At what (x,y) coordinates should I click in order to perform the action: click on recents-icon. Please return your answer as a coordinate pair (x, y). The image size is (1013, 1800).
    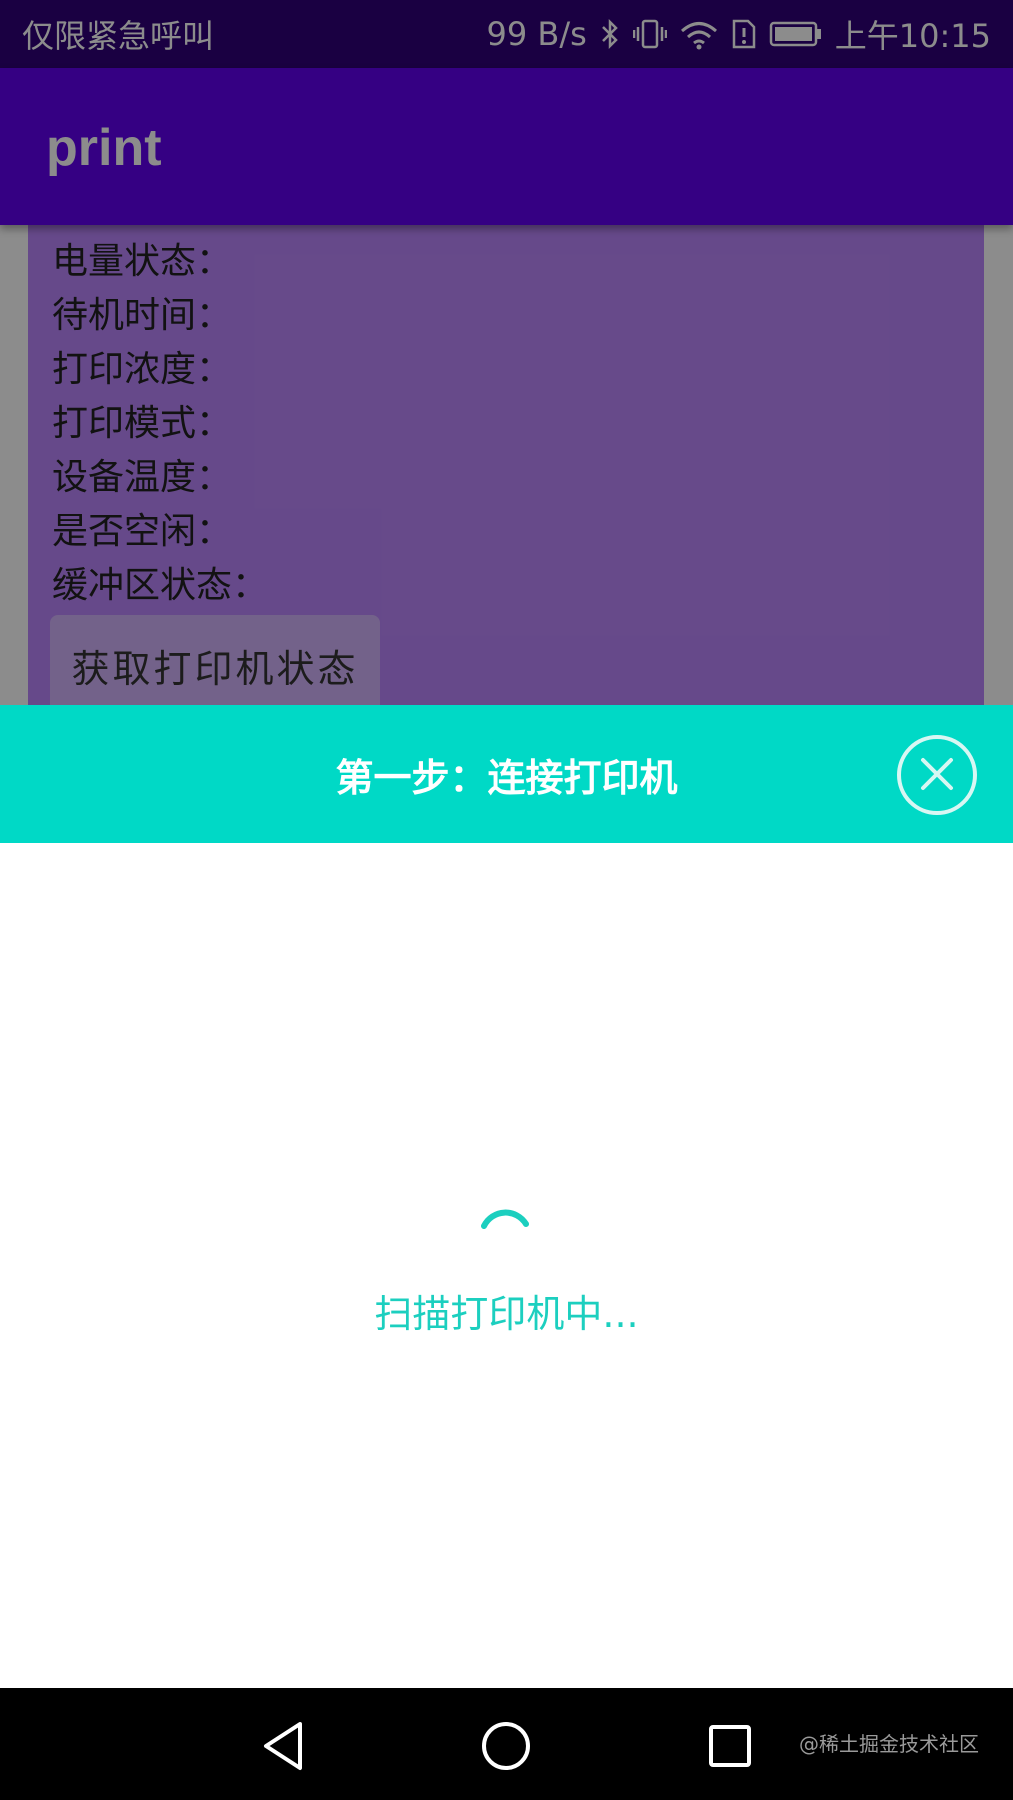
    Looking at the image, I should click on (730, 1752).